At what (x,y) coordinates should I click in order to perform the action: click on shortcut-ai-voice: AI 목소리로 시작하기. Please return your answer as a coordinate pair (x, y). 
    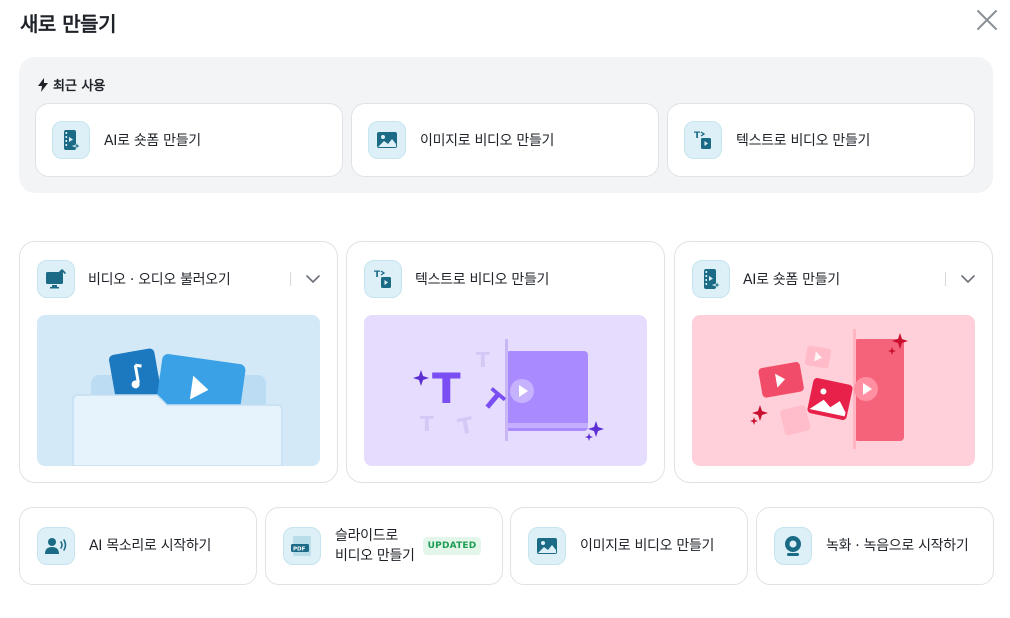
    Looking at the image, I should click on (138, 546).